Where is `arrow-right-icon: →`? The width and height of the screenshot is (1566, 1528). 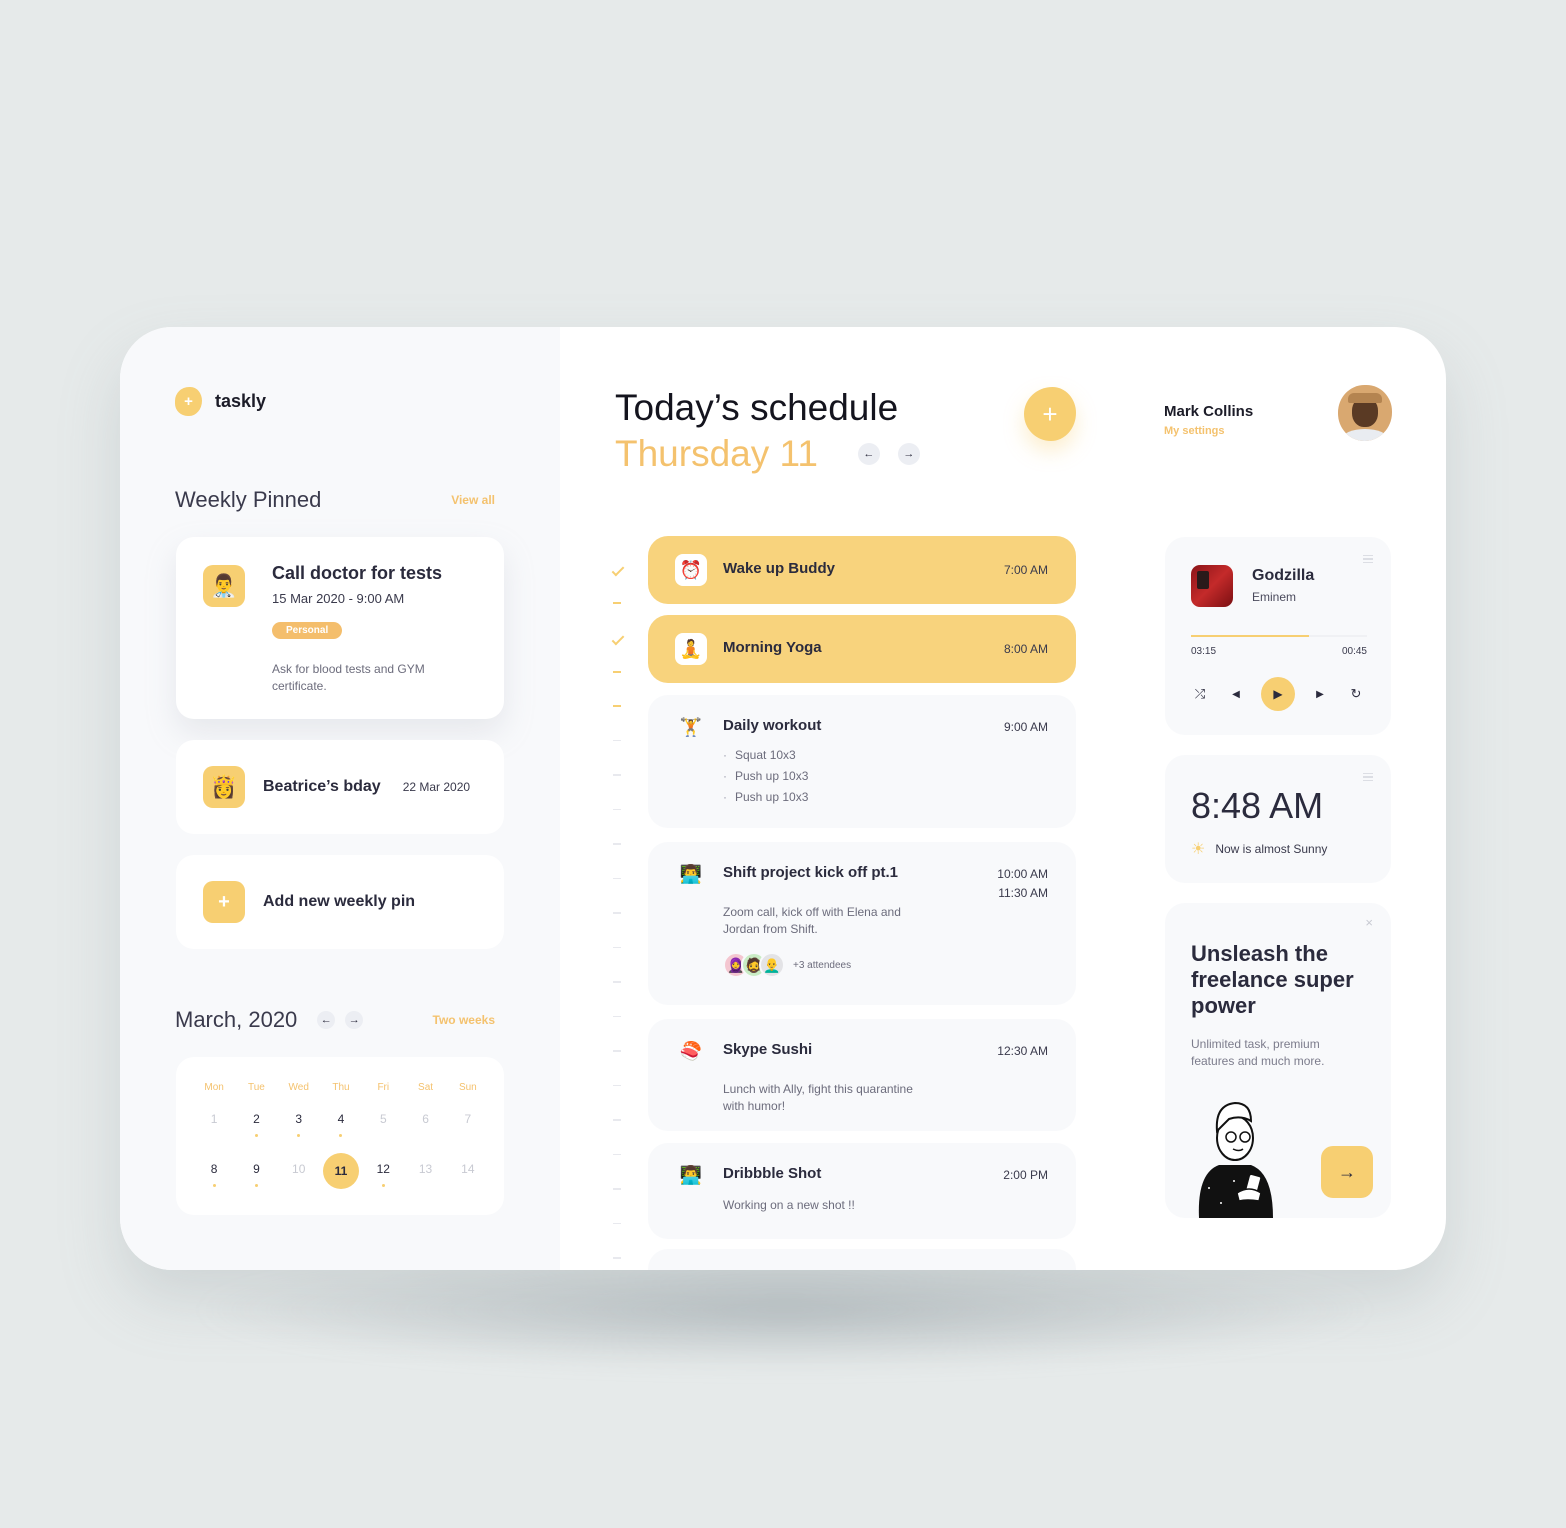
arrow-right-icon: → is located at coordinates (1347, 1171).